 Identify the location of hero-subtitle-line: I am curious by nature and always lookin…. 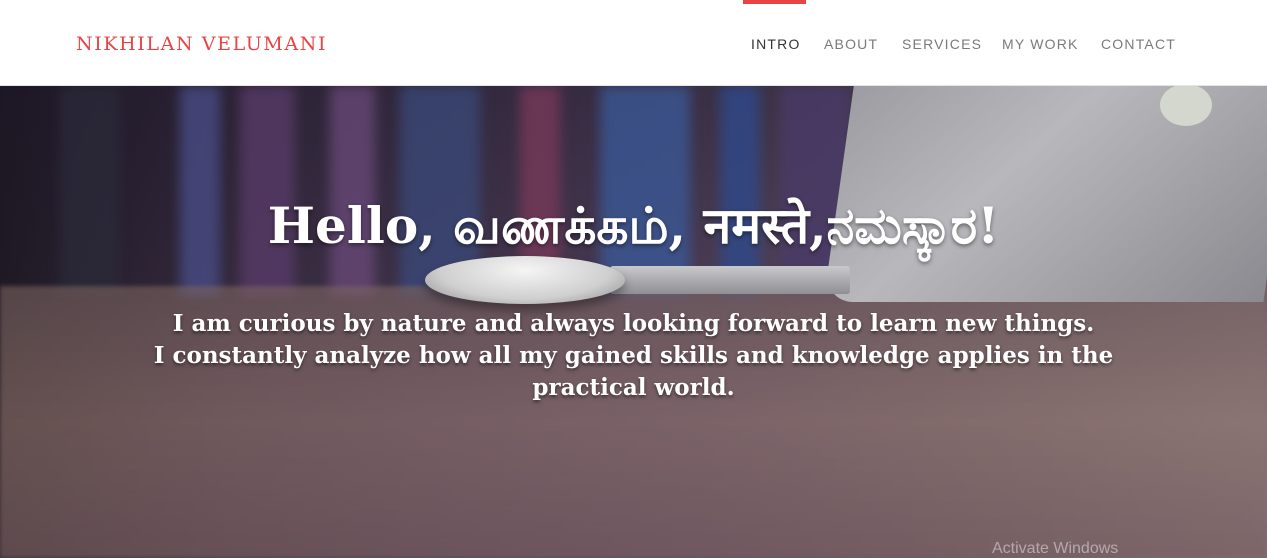
(633, 323).